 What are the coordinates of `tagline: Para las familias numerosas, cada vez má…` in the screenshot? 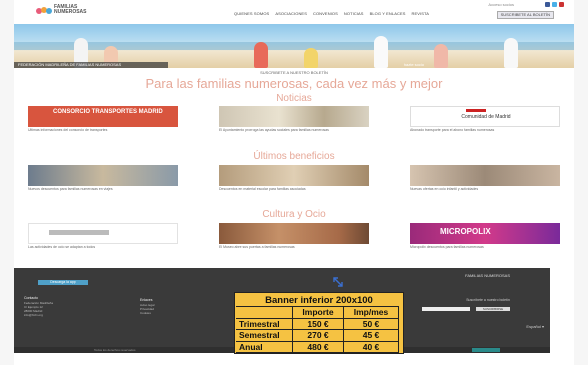 It's located at (294, 83).